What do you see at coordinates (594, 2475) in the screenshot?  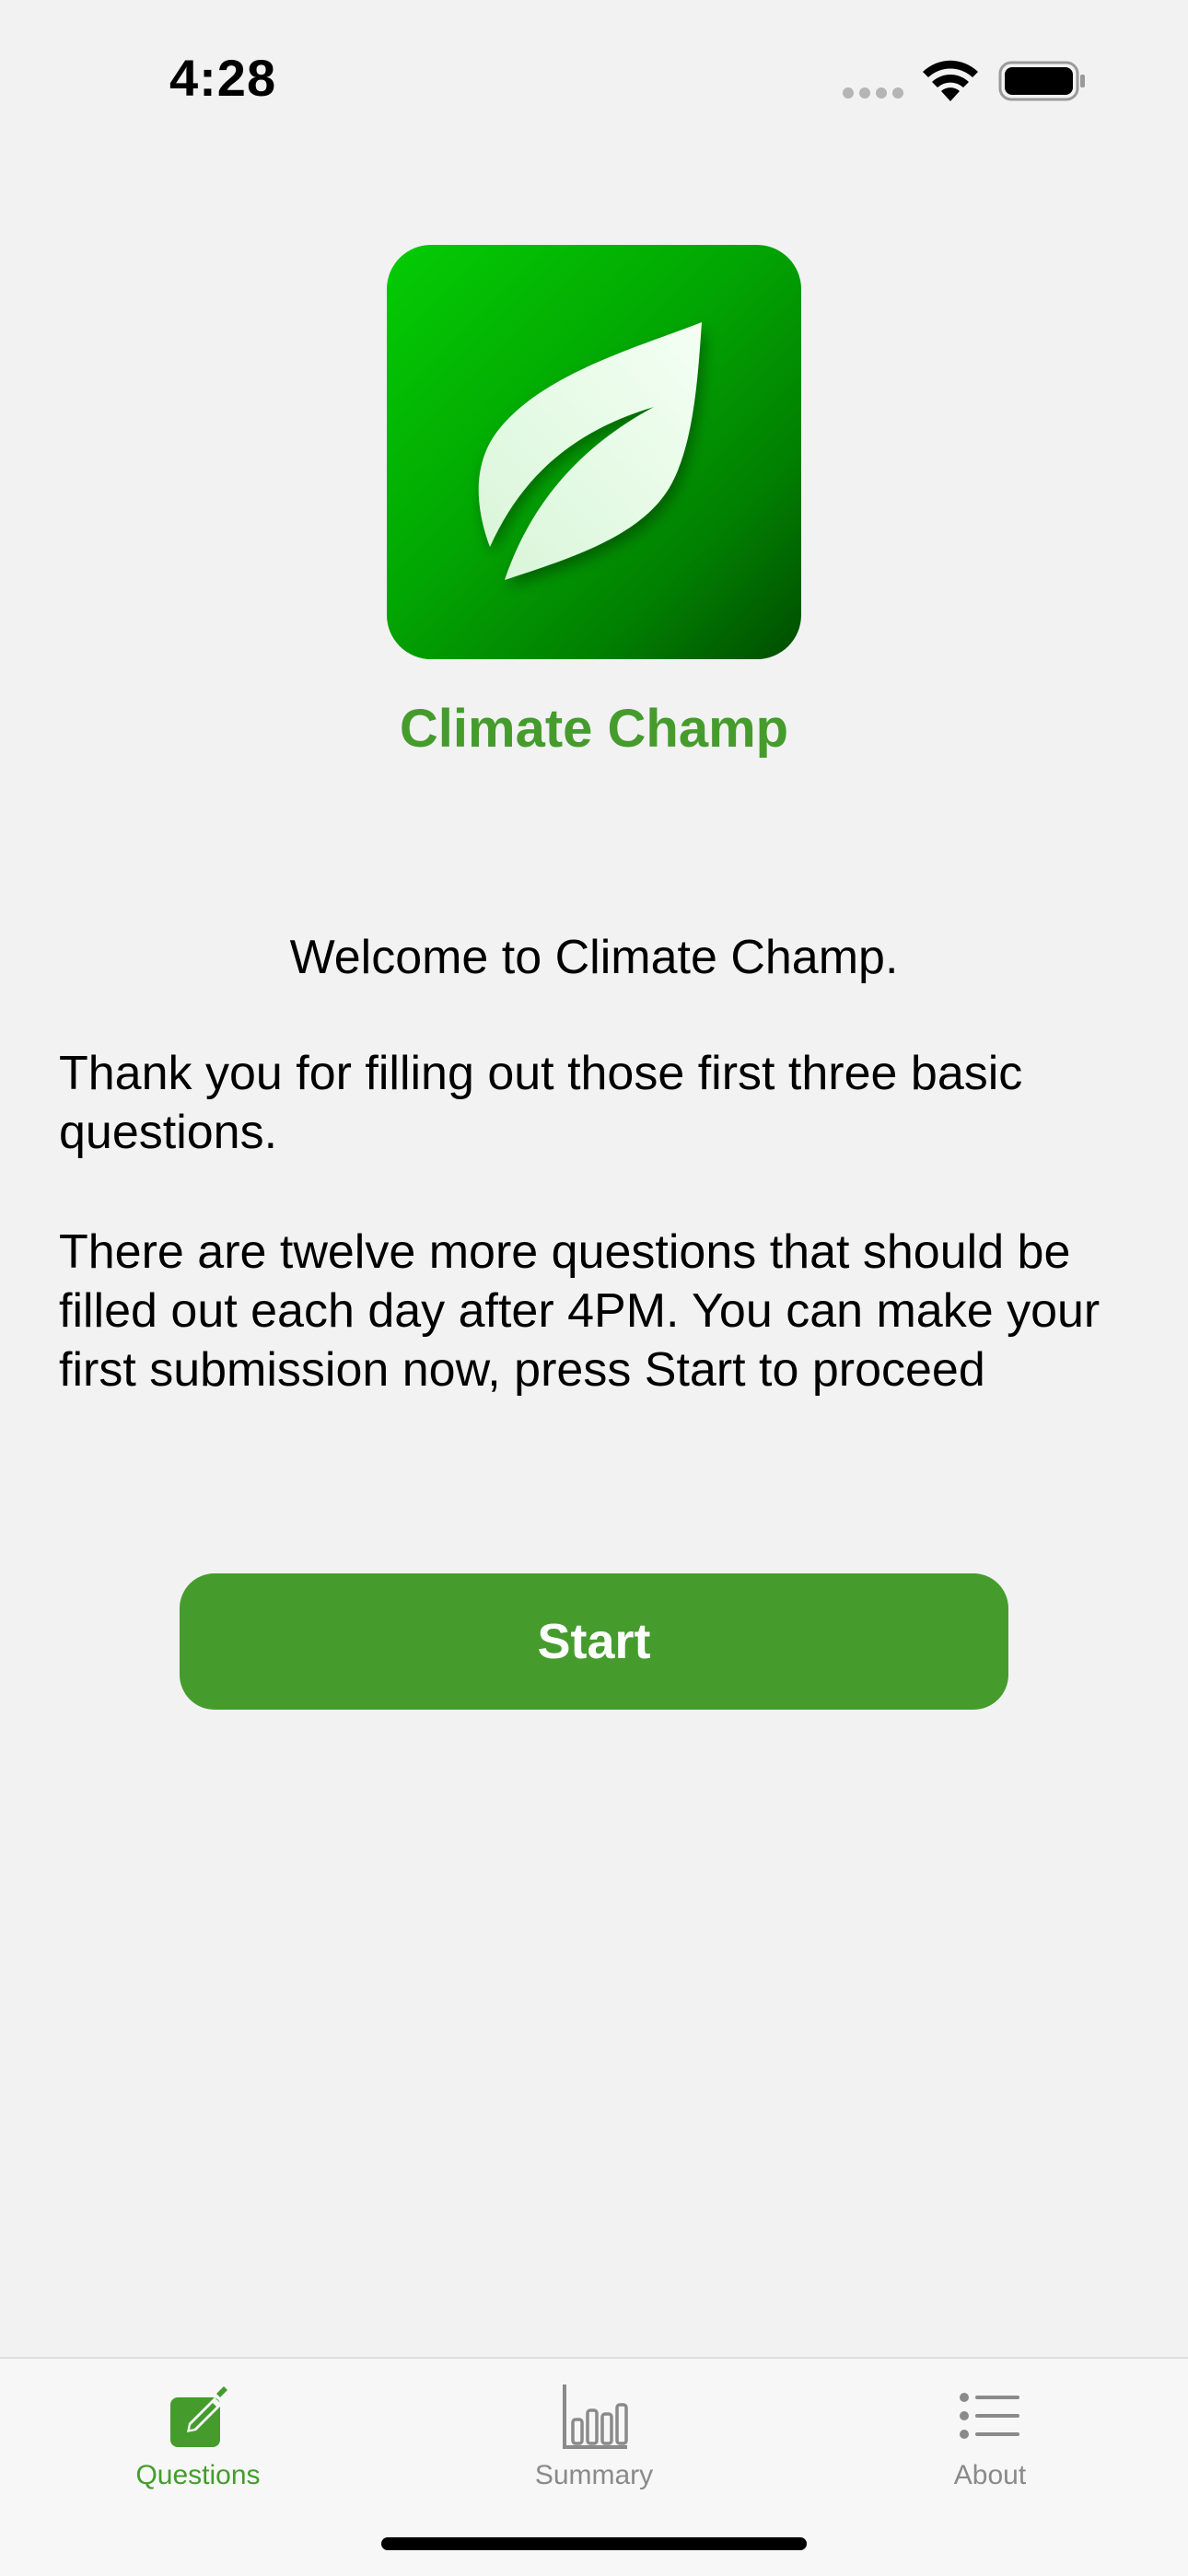 I see `tab-label: Summary` at bounding box center [594, 2475].